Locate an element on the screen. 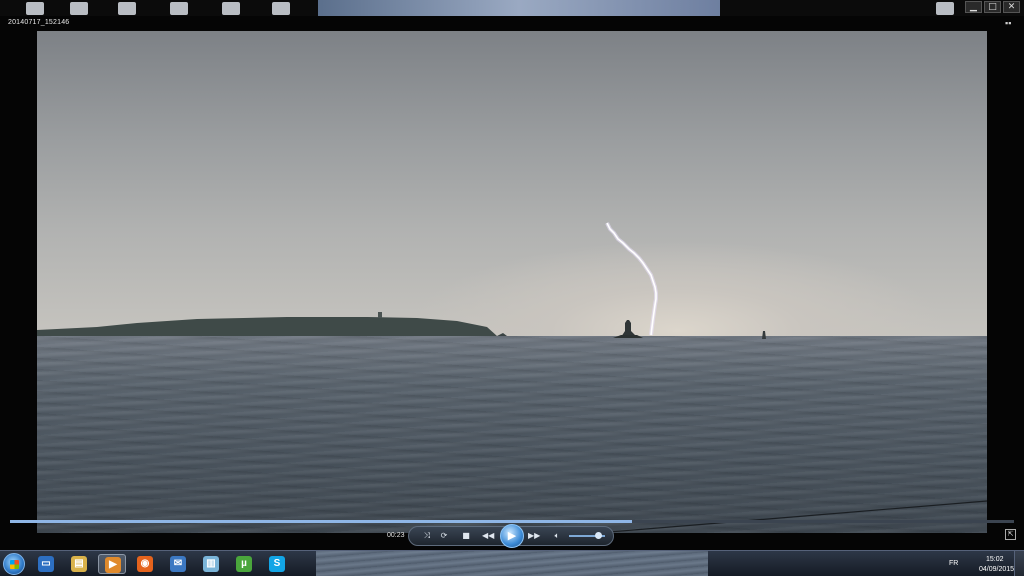 The image size is (1024, 576). play-button: ▶ is located at coordinates (512, 536).